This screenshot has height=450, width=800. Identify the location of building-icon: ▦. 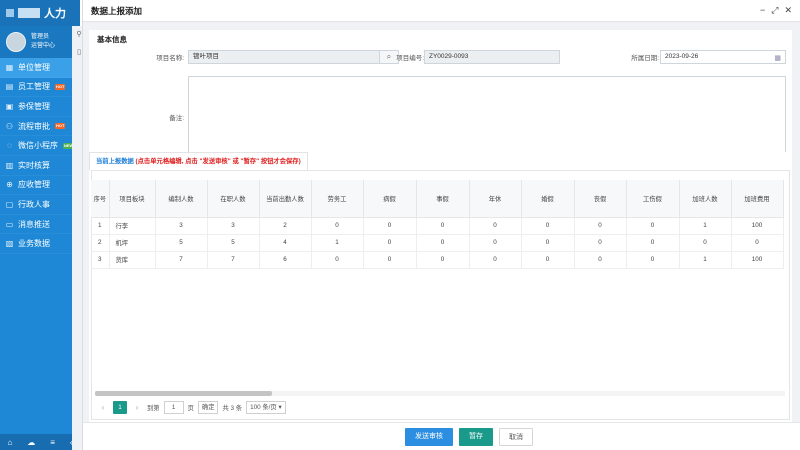
(9, 67).